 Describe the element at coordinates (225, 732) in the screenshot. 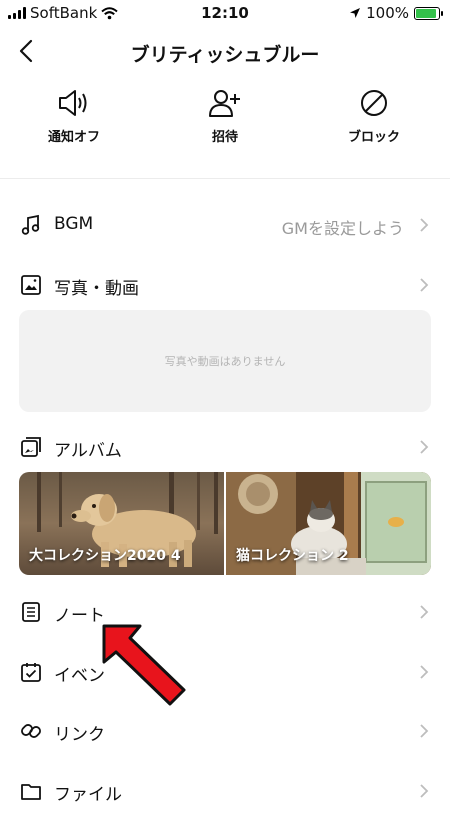

I see `menu-item-link: リンク` at that location.